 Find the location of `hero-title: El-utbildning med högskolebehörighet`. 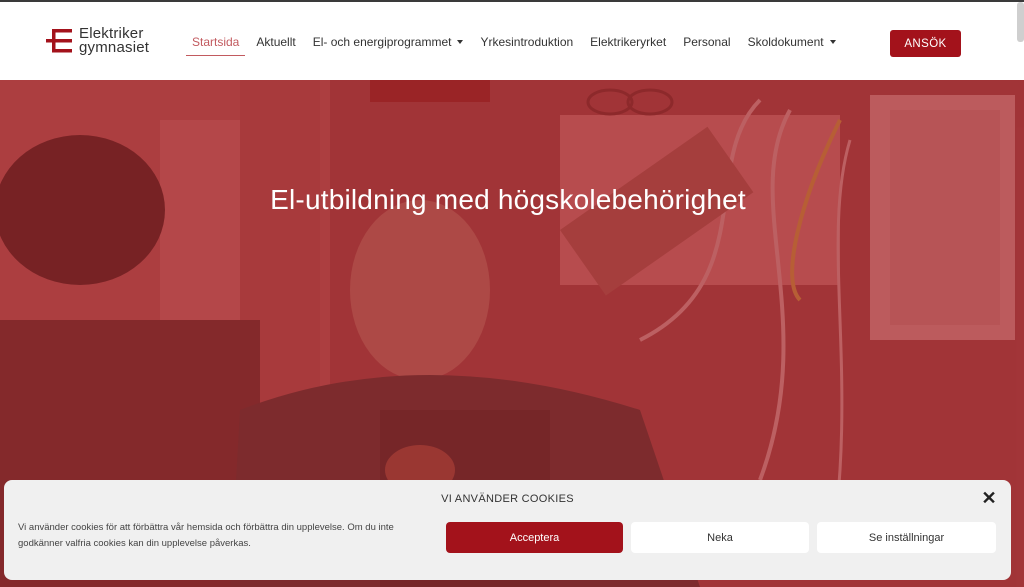

hero-title: El-utbildning med högskolebehörighet is located at coordinates (508, 199).